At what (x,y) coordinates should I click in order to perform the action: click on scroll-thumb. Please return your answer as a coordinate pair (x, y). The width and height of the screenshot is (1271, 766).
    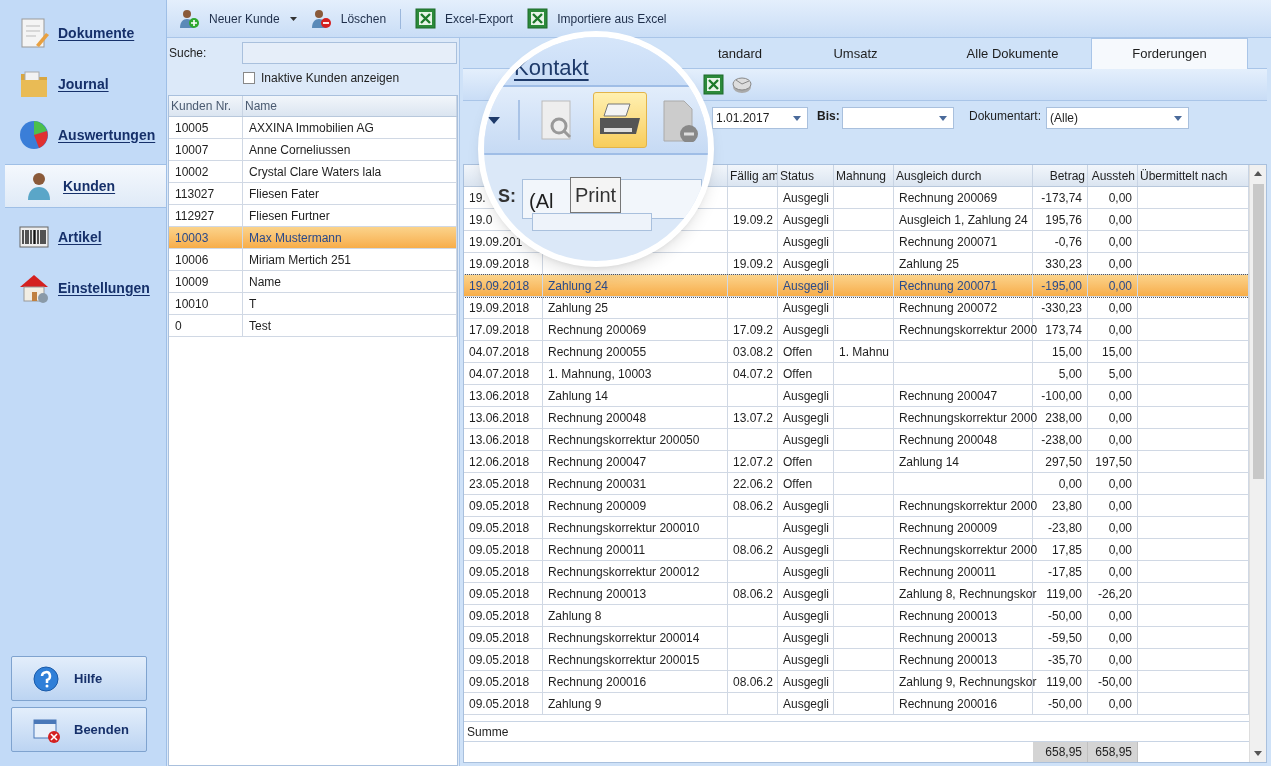
    Looking at the image, I should click on (1258, 331).